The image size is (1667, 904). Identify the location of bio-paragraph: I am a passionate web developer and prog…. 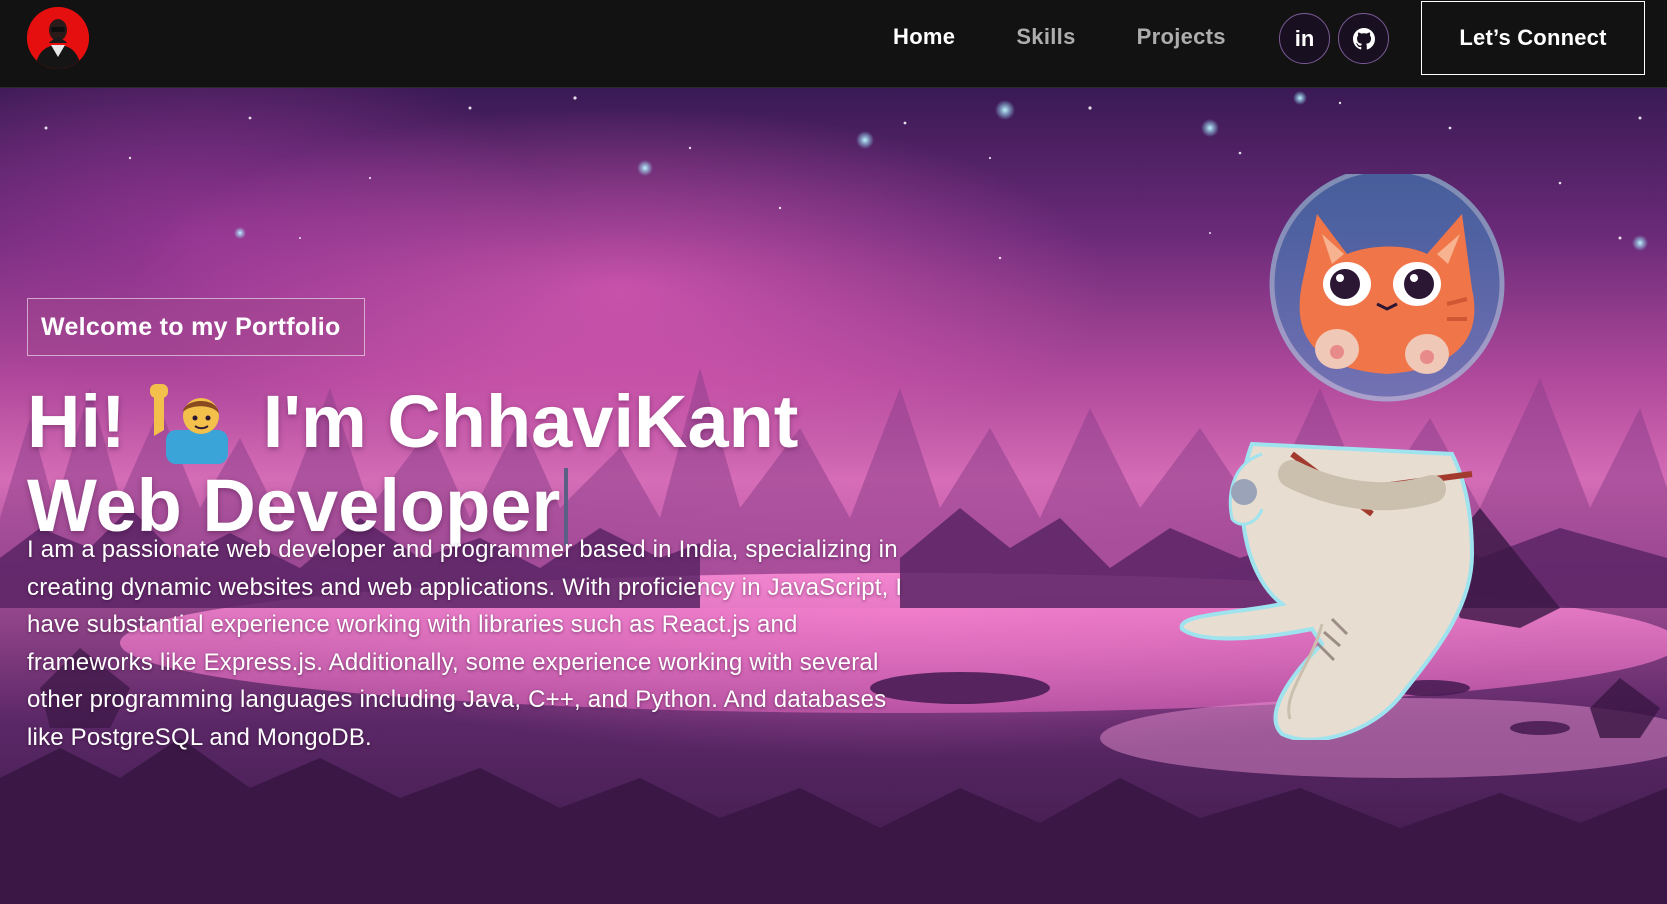
(465, 643).